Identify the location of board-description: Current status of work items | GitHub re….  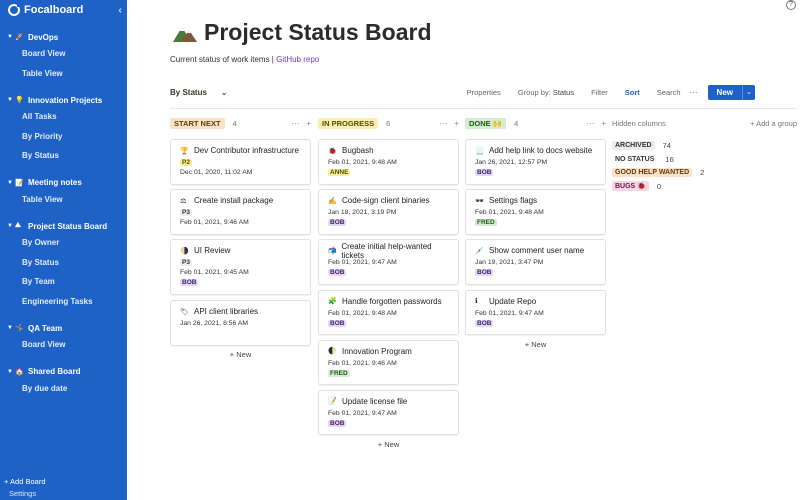
(244, 59).